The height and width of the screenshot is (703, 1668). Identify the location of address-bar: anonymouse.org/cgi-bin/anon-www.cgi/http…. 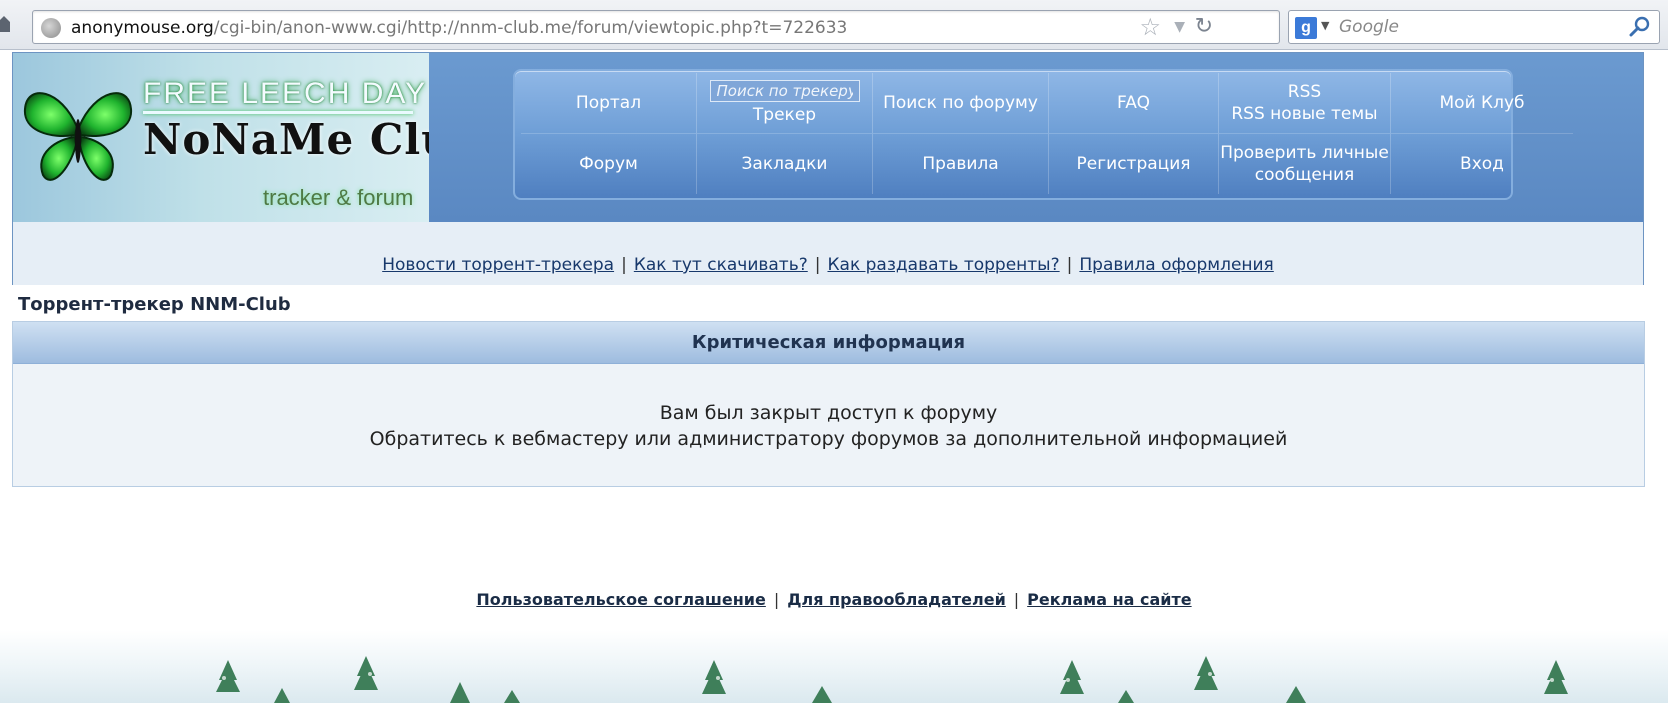
(656, 27).